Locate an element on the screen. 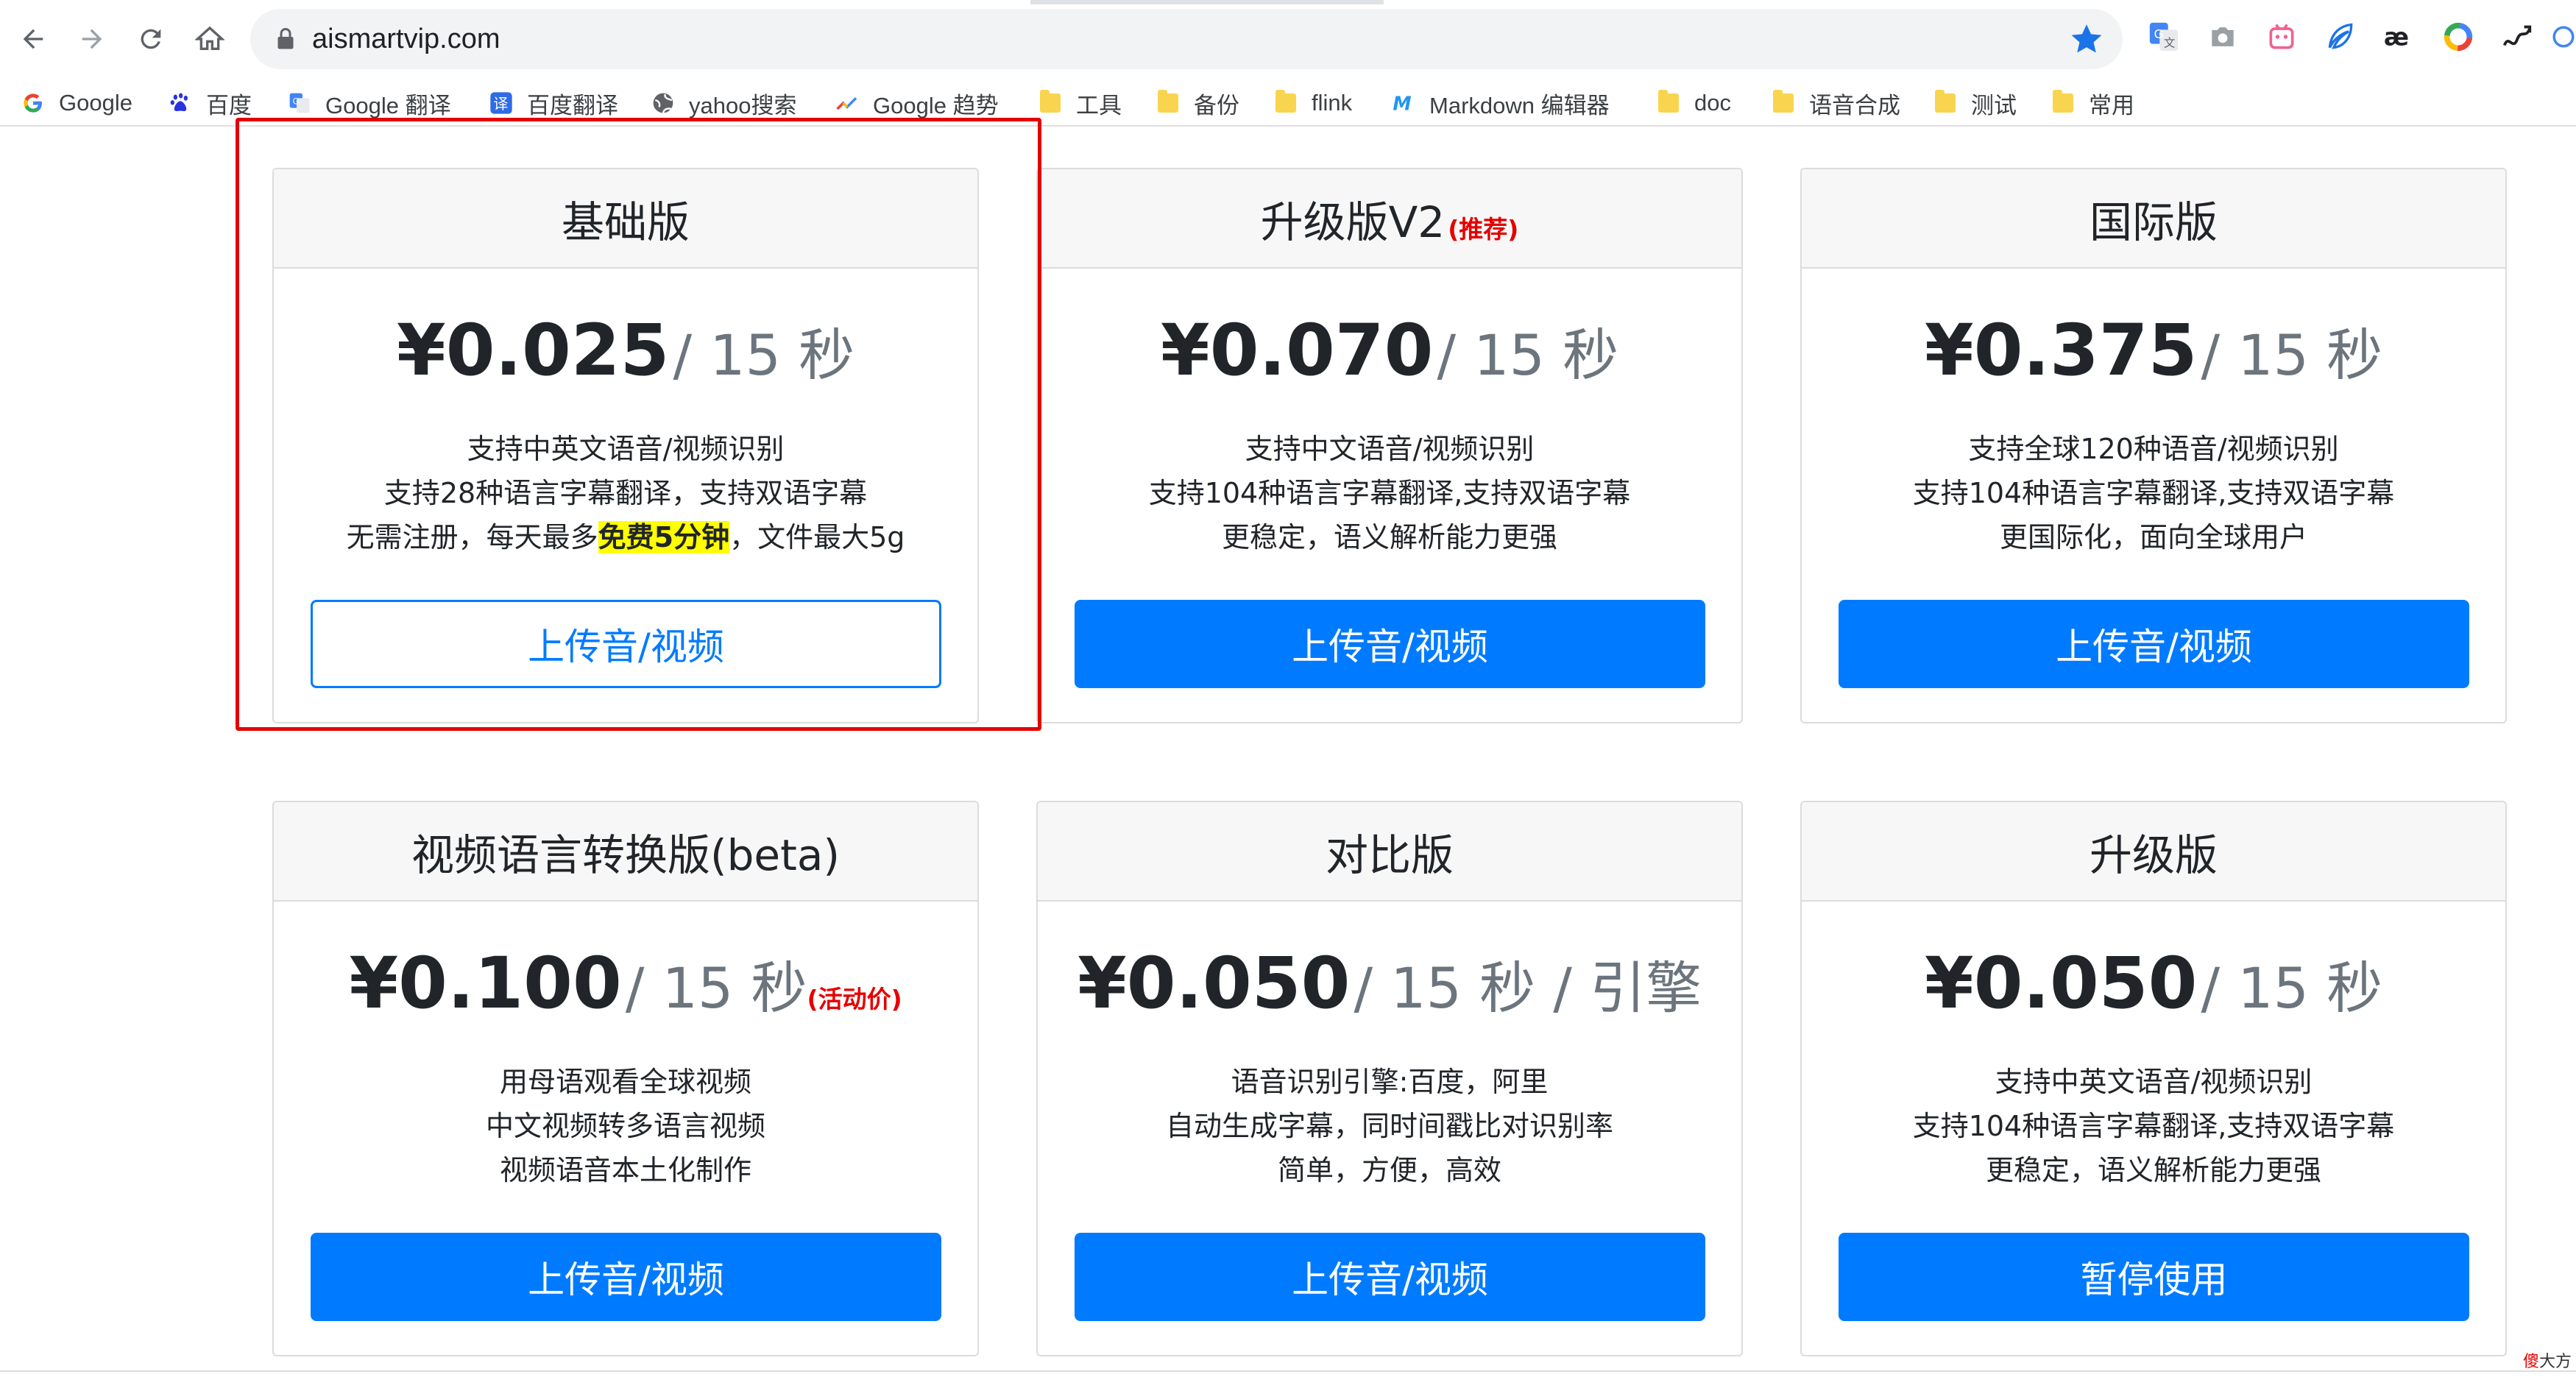 The image size is (2576, 1391). home-button is located at coordinates (210, 39).